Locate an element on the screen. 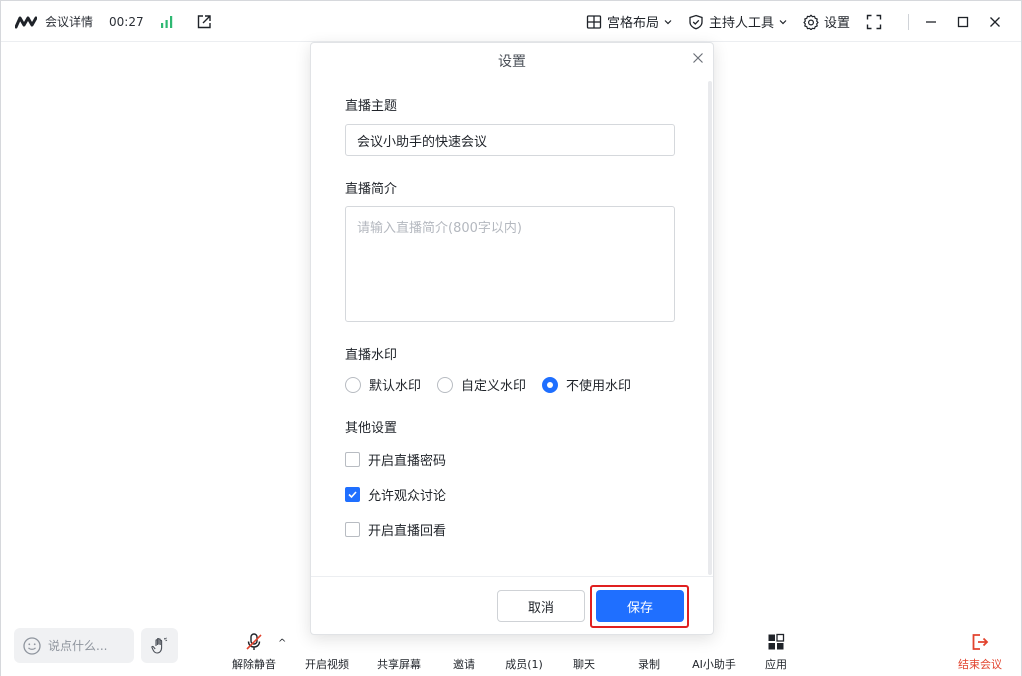 This screenshot has width=1022, height=676. scrollbar is located at coordinates (710, 328).